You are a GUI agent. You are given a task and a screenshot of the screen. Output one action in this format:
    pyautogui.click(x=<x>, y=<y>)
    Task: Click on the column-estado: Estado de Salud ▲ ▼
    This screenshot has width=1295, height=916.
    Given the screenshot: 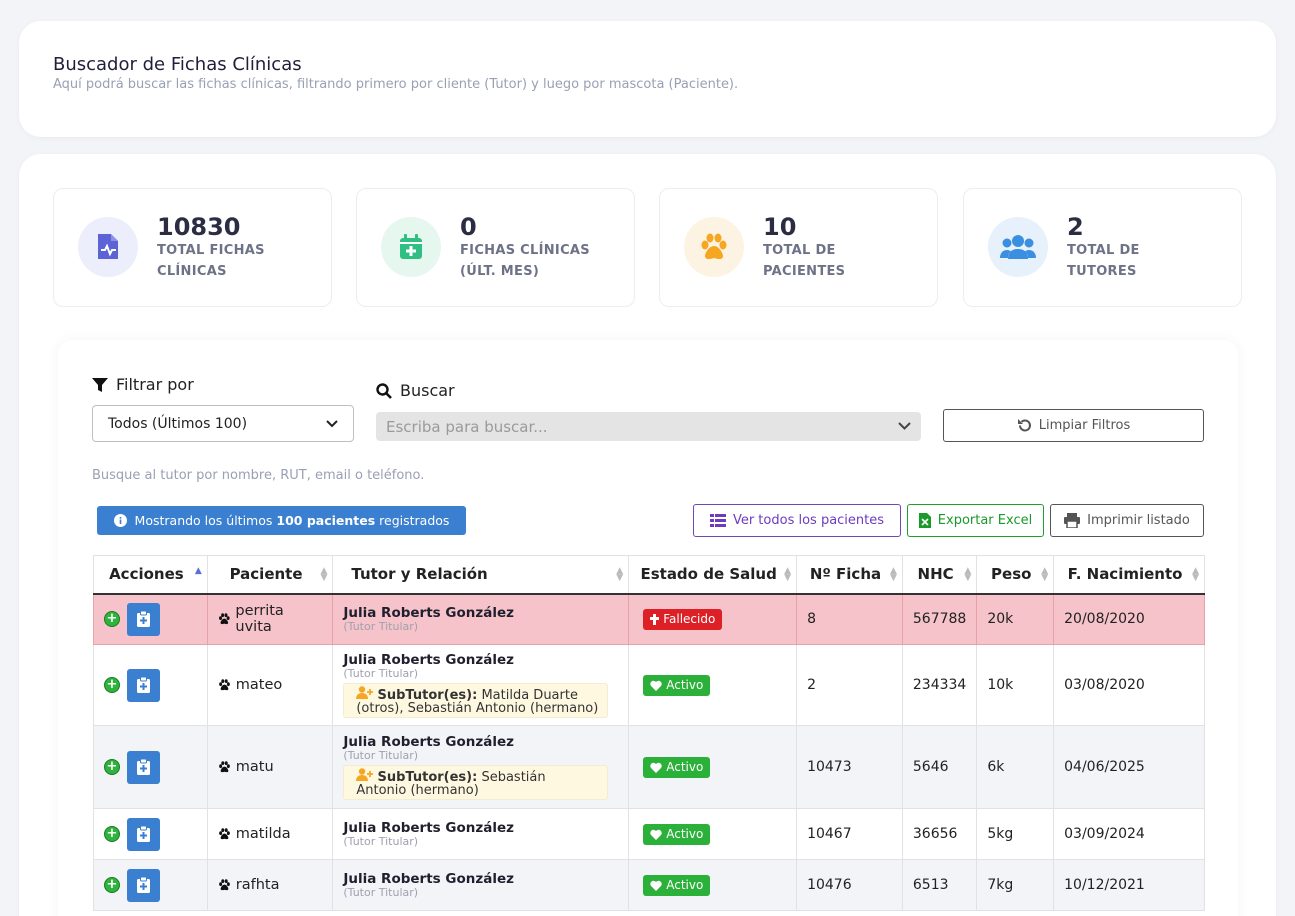 What is the action you would take?
    pyautogui.click(x=713, y=575)
    